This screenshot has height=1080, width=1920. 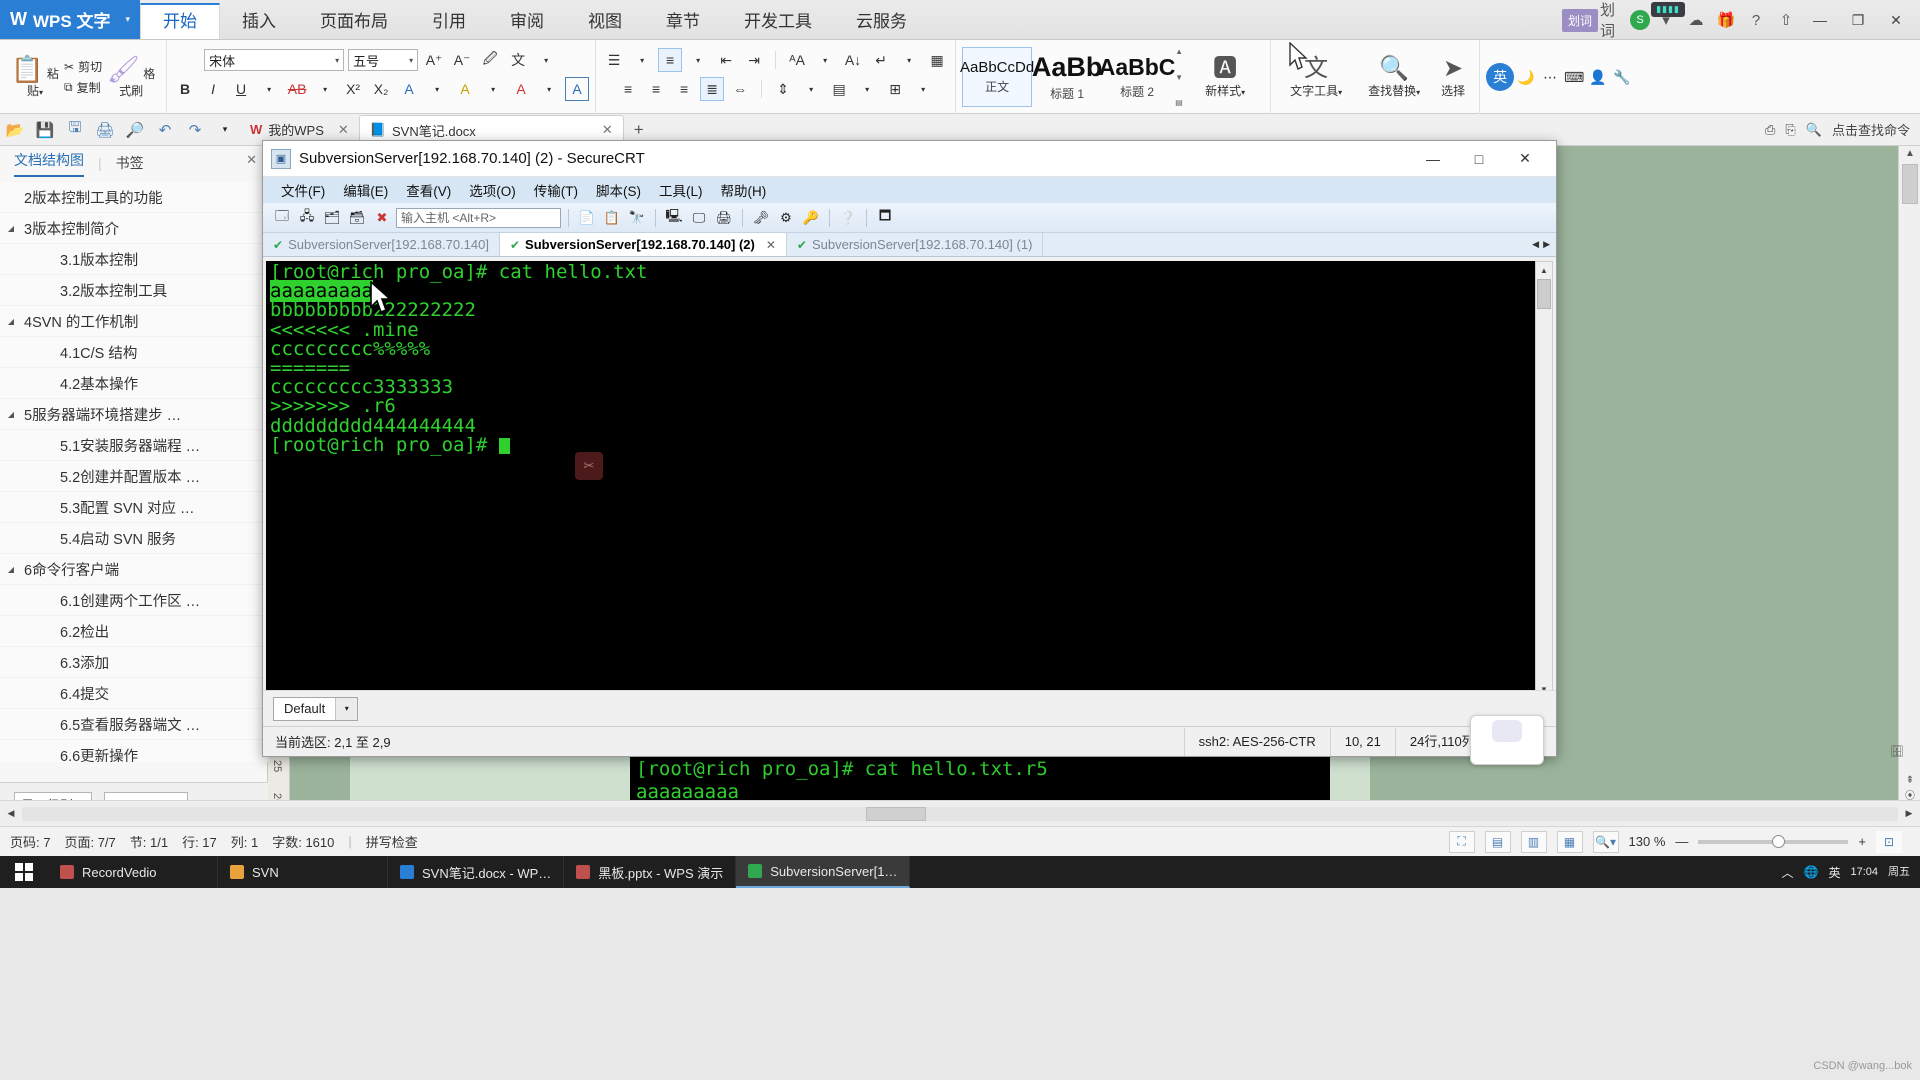 What do you see at coordinates (134, 197) in the screenshot?
I see `nav-item: 2版本控制工具的功能` at bounding box center [134, 197].